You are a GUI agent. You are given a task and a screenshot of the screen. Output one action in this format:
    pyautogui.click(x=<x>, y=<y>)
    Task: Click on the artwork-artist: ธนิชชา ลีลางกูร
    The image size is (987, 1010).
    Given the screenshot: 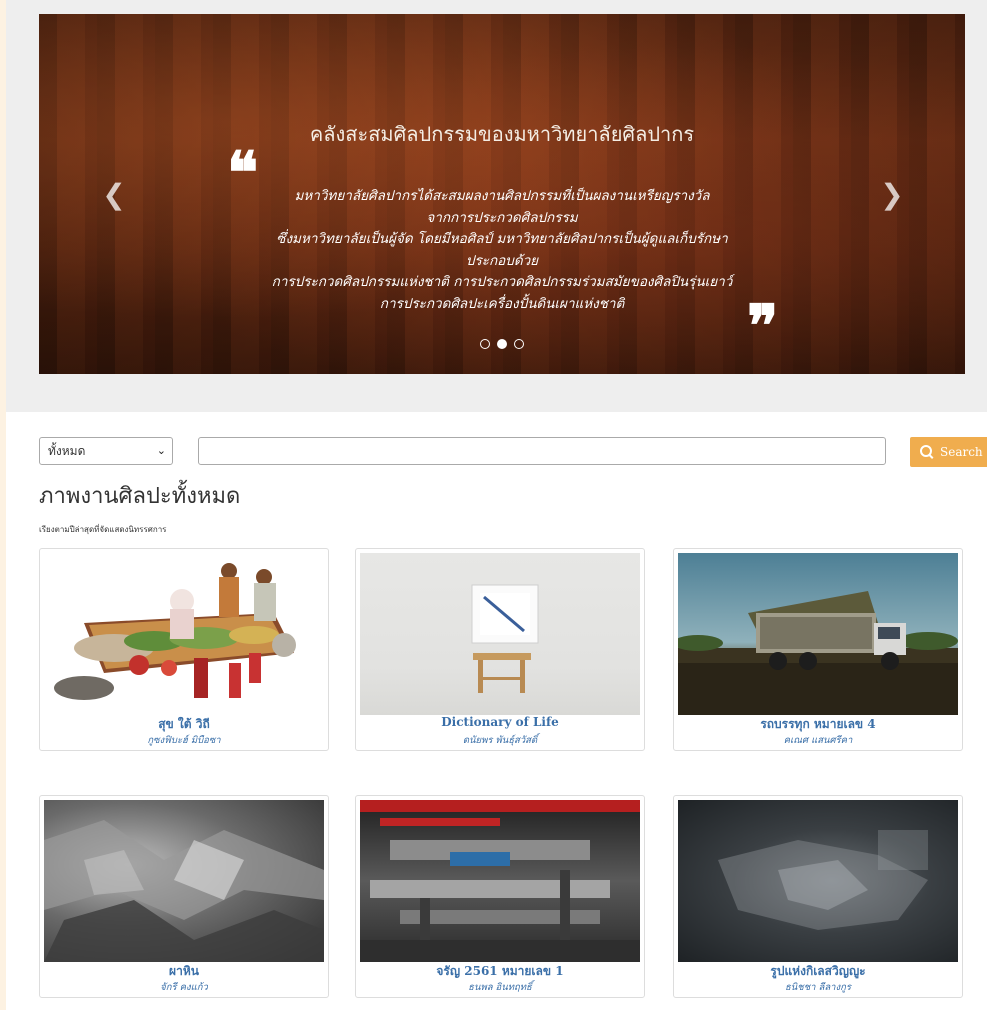 What is the action you would take?
    pyautogui.click(x=818, y=987)
    